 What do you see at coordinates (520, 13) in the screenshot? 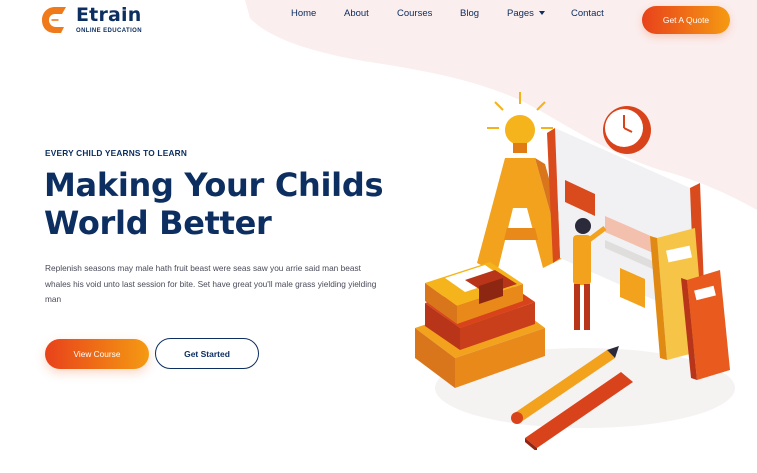
I see `nav-item-pages-label: Pages` at bounding box center [520, 13].